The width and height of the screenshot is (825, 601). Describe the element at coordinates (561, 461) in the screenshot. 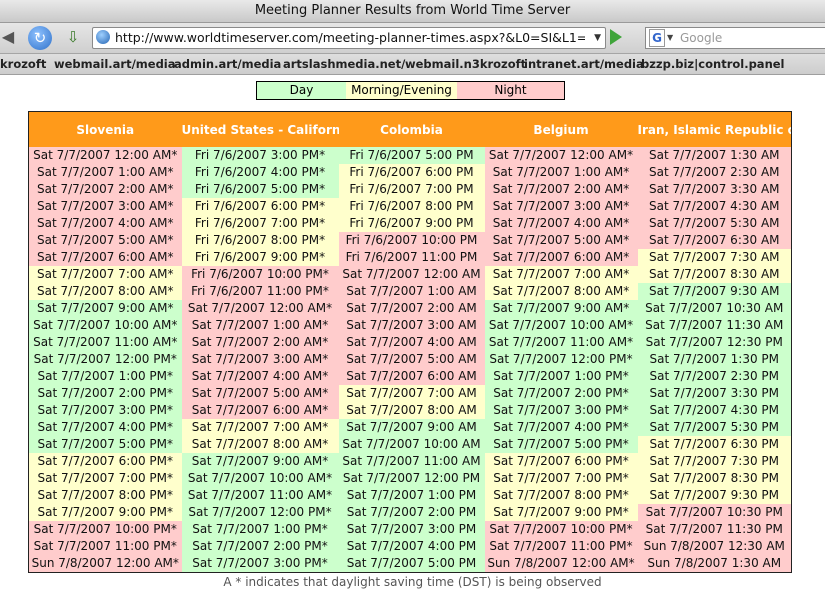

I see `time-cell: Sat 7/7/2007 6:00 PM*` at that location.